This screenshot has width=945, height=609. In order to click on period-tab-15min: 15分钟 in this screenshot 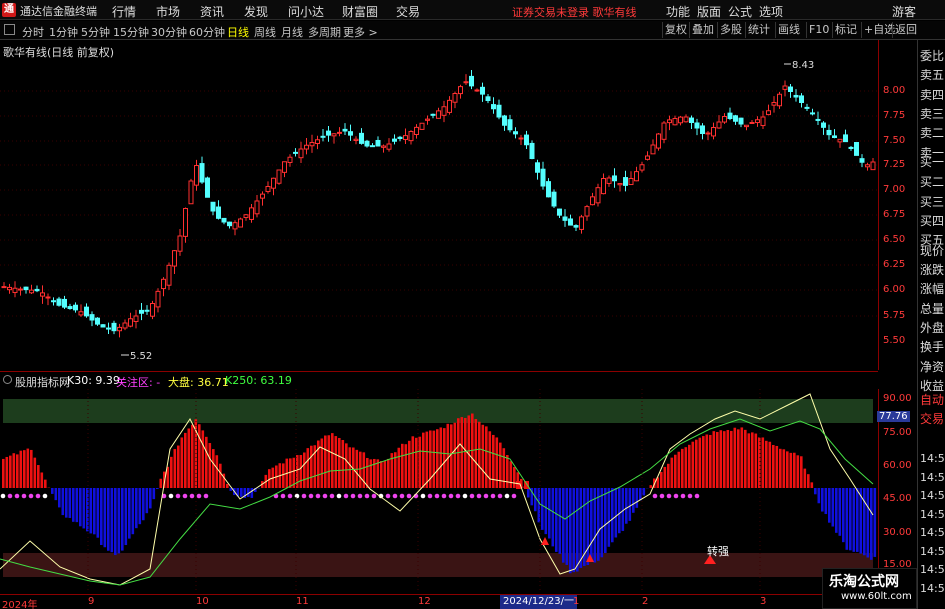, I will do `click(131, 32)`.